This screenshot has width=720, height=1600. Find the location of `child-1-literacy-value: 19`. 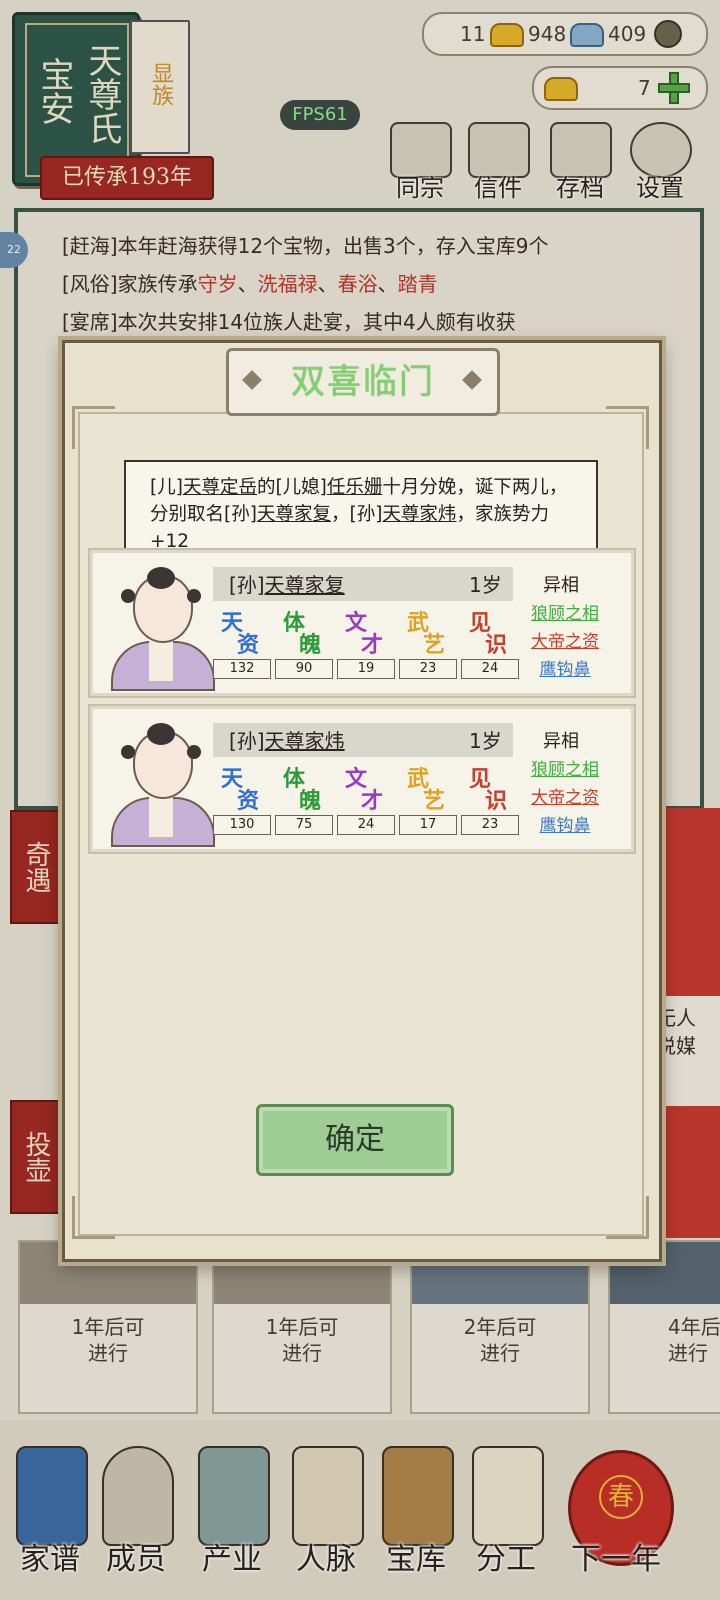

child-1-literacy-value: 19 is located at coordinates (366, 669).